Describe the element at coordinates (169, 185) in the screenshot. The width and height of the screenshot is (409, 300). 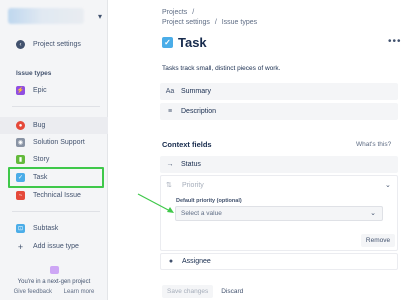
I see `priority-icon: ⇅` at that location.